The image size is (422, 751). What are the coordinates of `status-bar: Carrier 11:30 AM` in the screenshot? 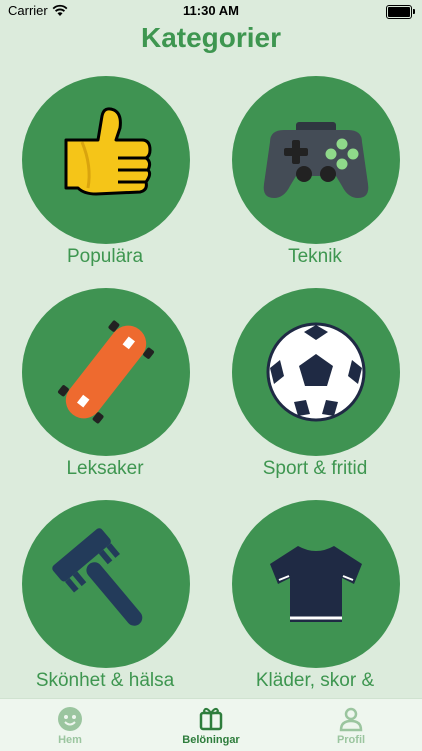 It's located at (211, 11).